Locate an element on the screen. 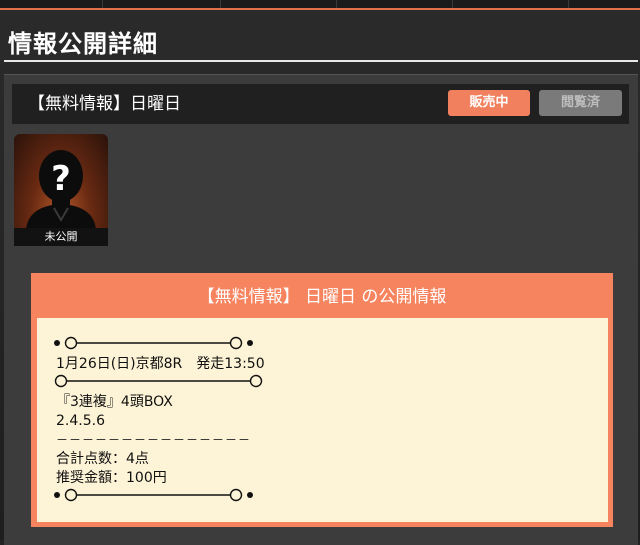 The width and height of the screenshot is (640, 545). avatar-label: 未公開 is located at coordinates (61, 237).